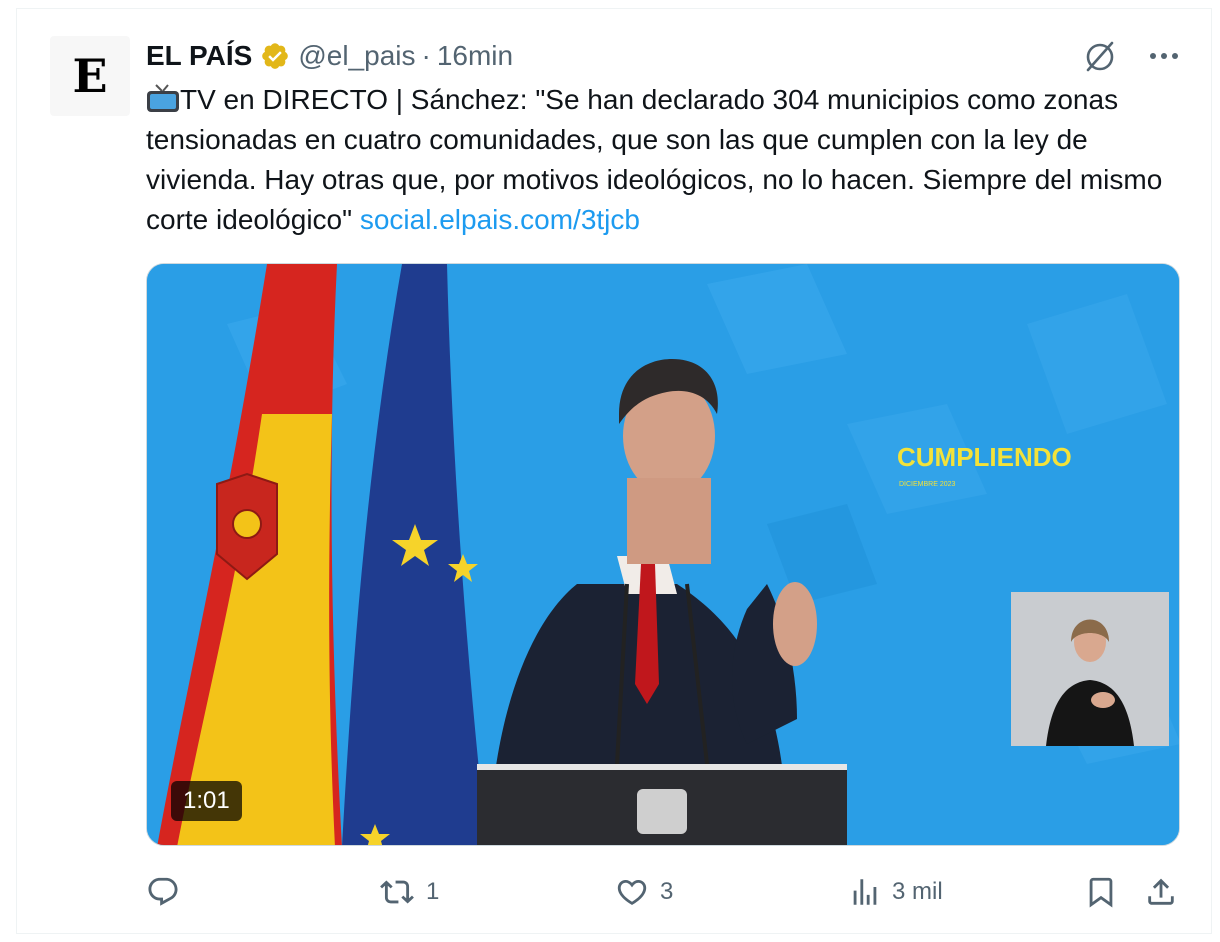  I want to click on tweet-header: EL PAÍS @el_pais · 16min, so click(329, 56).